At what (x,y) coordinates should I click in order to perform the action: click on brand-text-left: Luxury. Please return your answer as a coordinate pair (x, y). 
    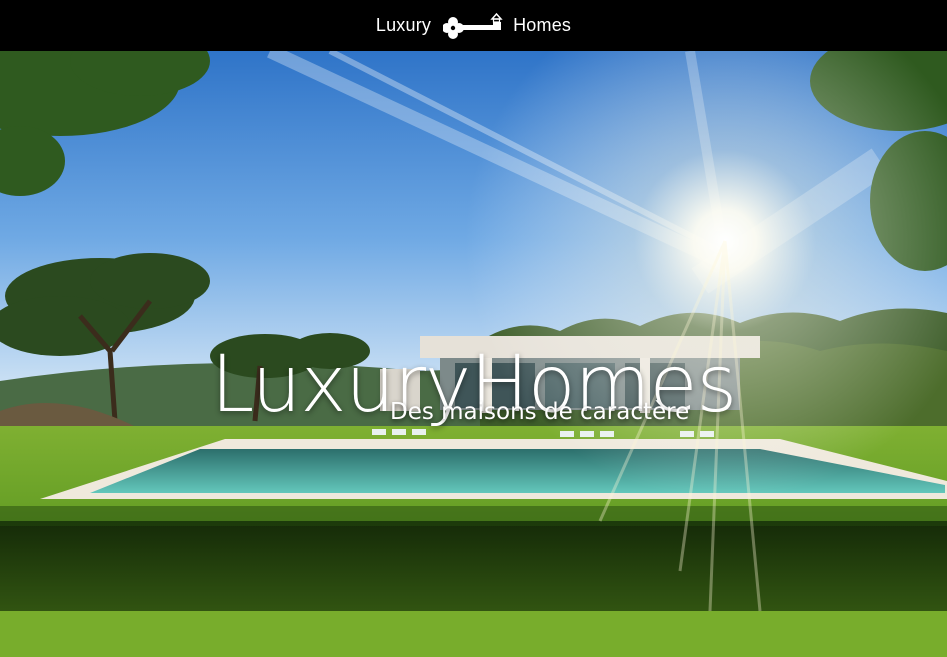
    Looking at the image, I should click on (403, 25).